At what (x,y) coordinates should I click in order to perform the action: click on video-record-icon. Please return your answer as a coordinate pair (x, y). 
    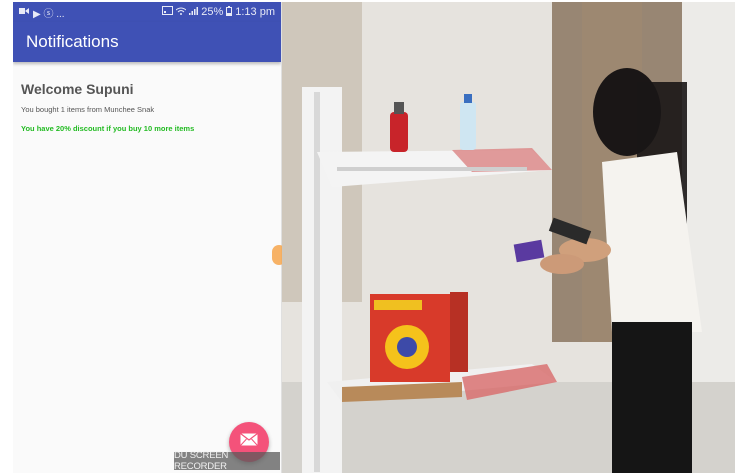
    Looking at the image, I should click on (24, 12).